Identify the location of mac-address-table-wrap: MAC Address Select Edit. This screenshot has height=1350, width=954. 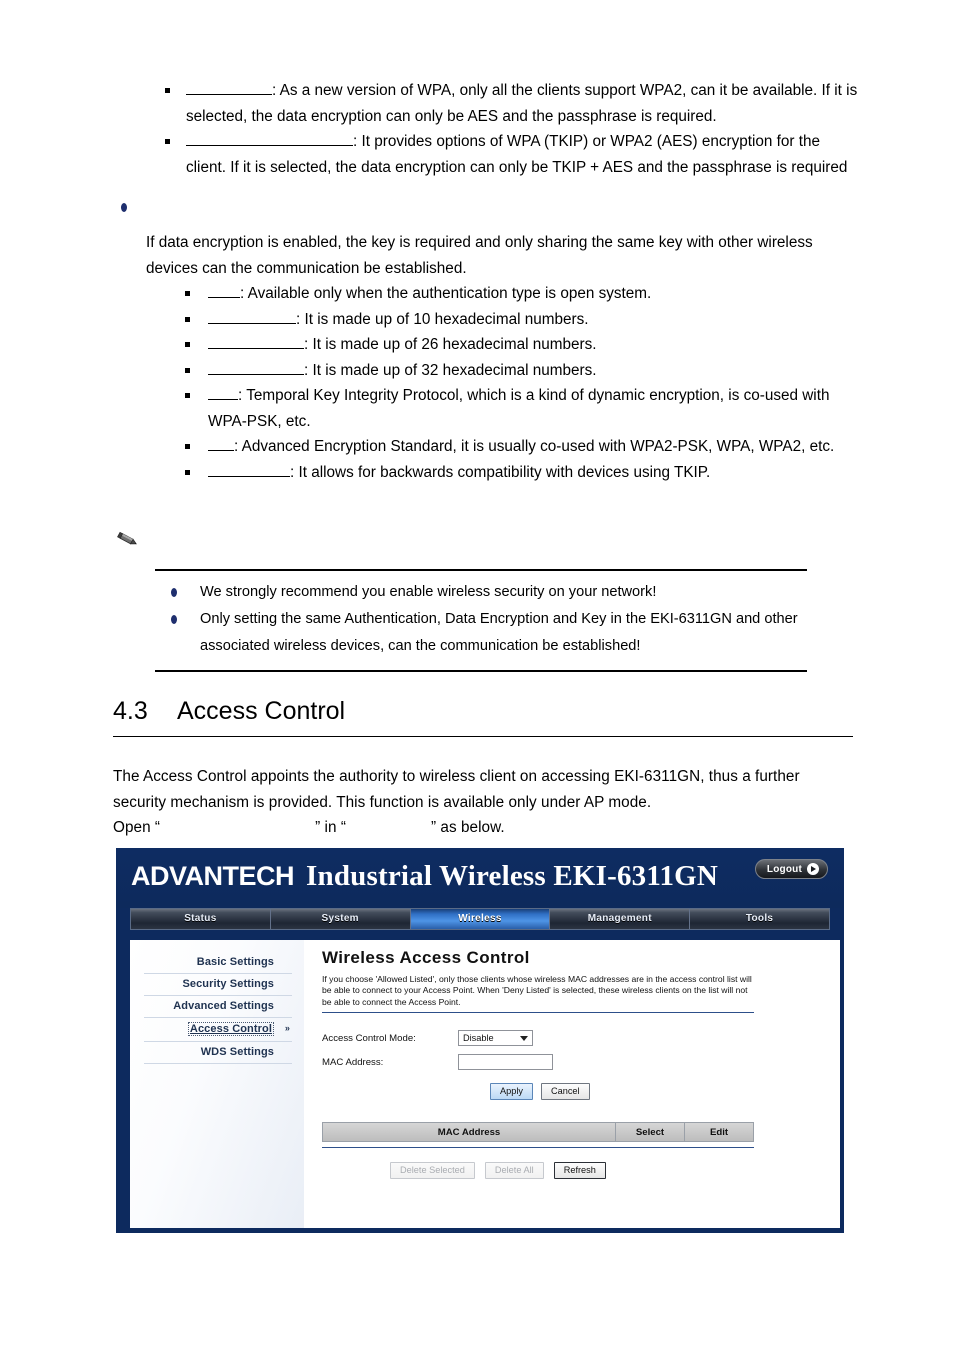
(538, 1135).